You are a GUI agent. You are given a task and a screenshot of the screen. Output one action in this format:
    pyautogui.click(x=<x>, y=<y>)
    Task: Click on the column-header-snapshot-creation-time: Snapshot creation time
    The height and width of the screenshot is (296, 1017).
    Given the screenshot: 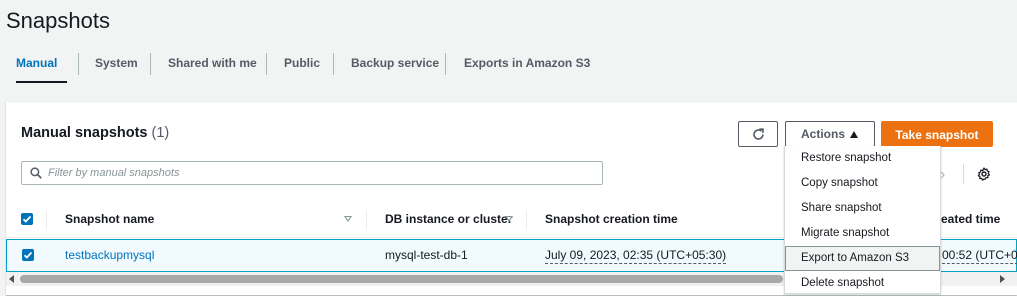 What is the action you would take?
    pyautogui.click(x=611, y=219)
    